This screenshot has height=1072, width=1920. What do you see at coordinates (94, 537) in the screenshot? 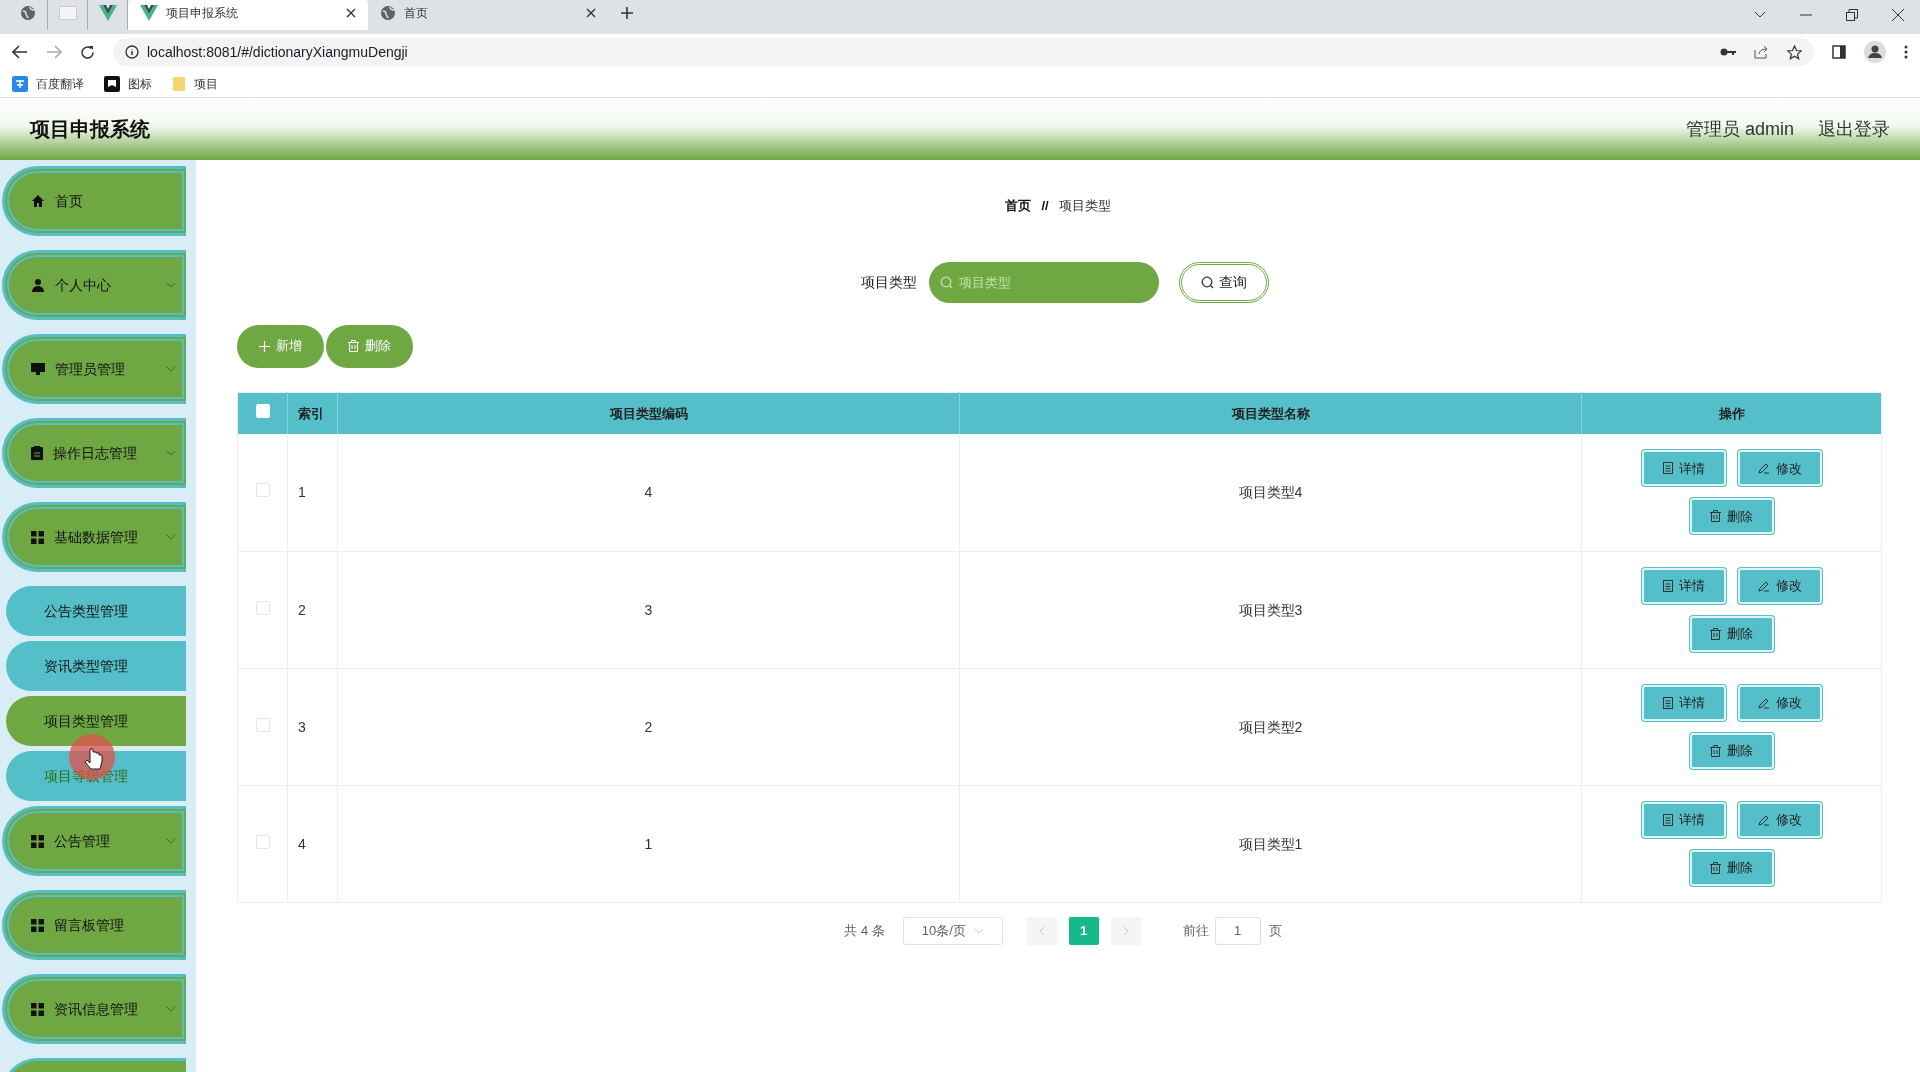
I see `sidebar-menu-item: 基础数据管理` at bounding box center [94, 537].